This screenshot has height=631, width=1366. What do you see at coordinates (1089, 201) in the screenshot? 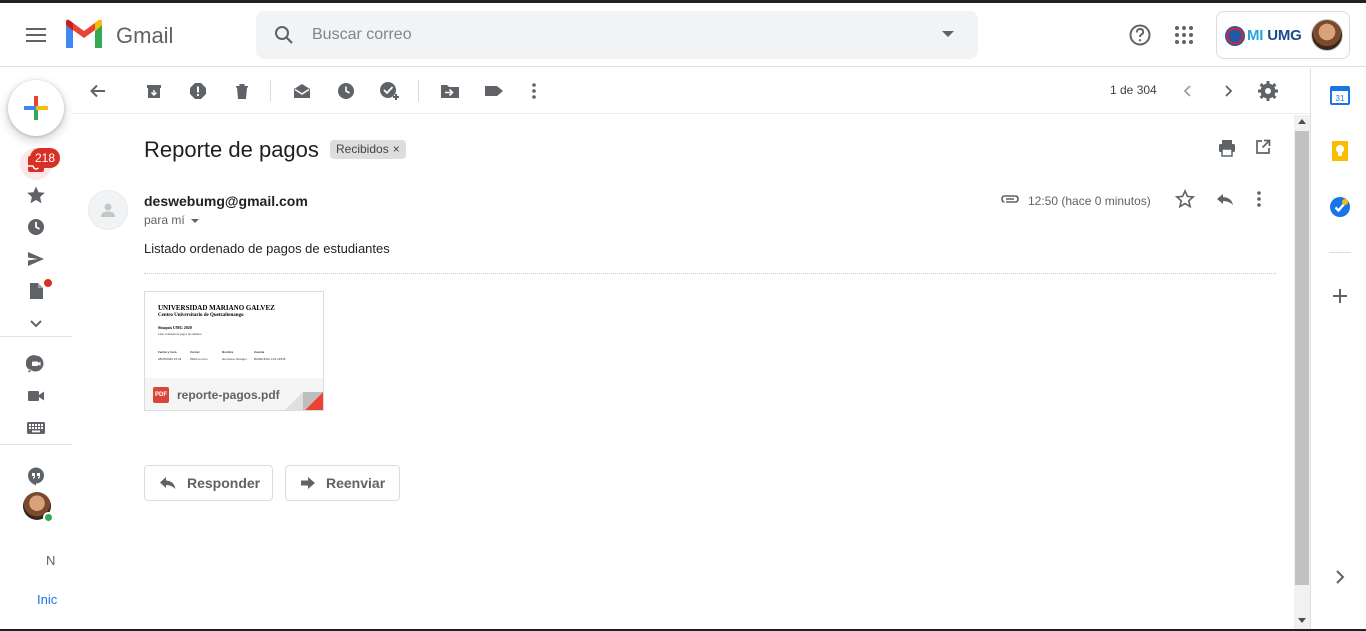
I see `message-timestamp: 12:50 (hace 0 minutos)` at bounding box center [1089, 201].